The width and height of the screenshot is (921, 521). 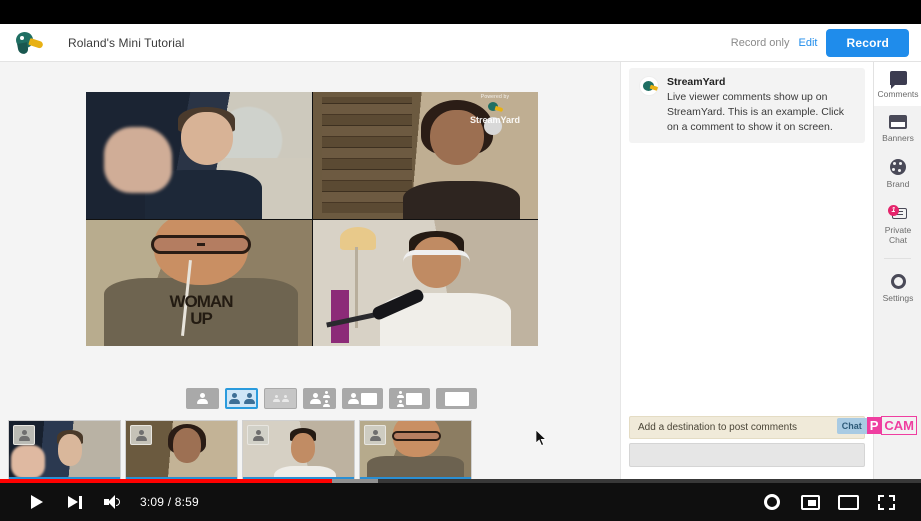 What do you see at coordinates (460, 502) in the screenshot?
I see `player-controls: 3:09 / 8:59` at bounding box center [460, 502].